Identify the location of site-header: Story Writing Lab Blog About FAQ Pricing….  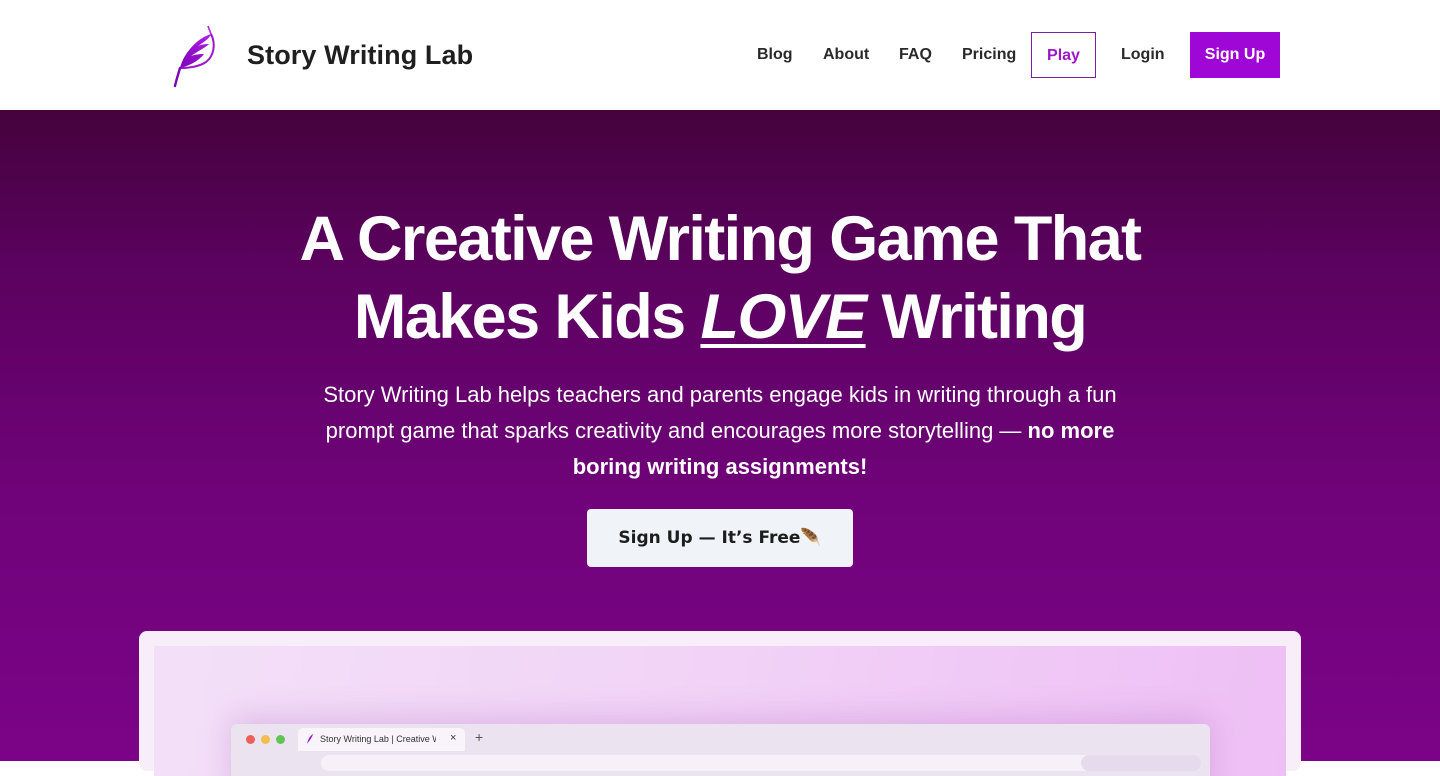
(720, 55).